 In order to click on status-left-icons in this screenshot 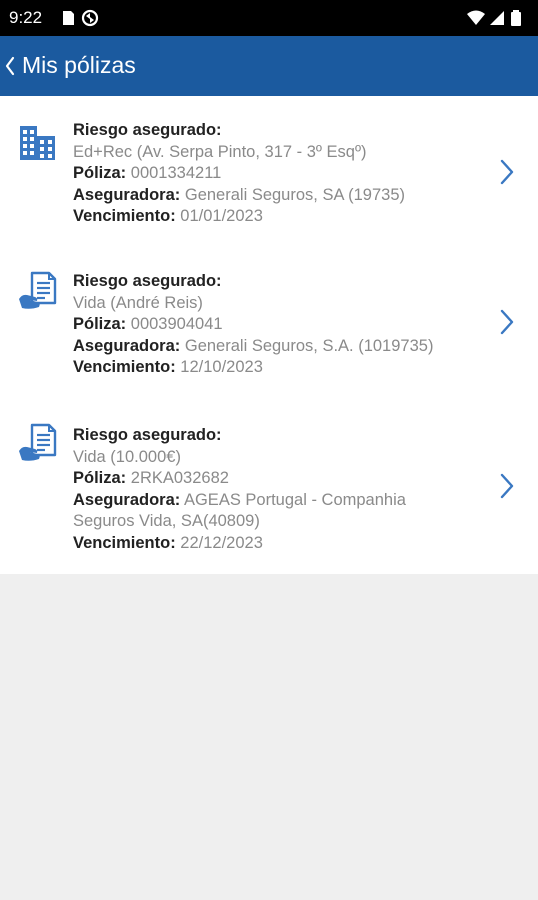, I will do `click(83, 20)`.